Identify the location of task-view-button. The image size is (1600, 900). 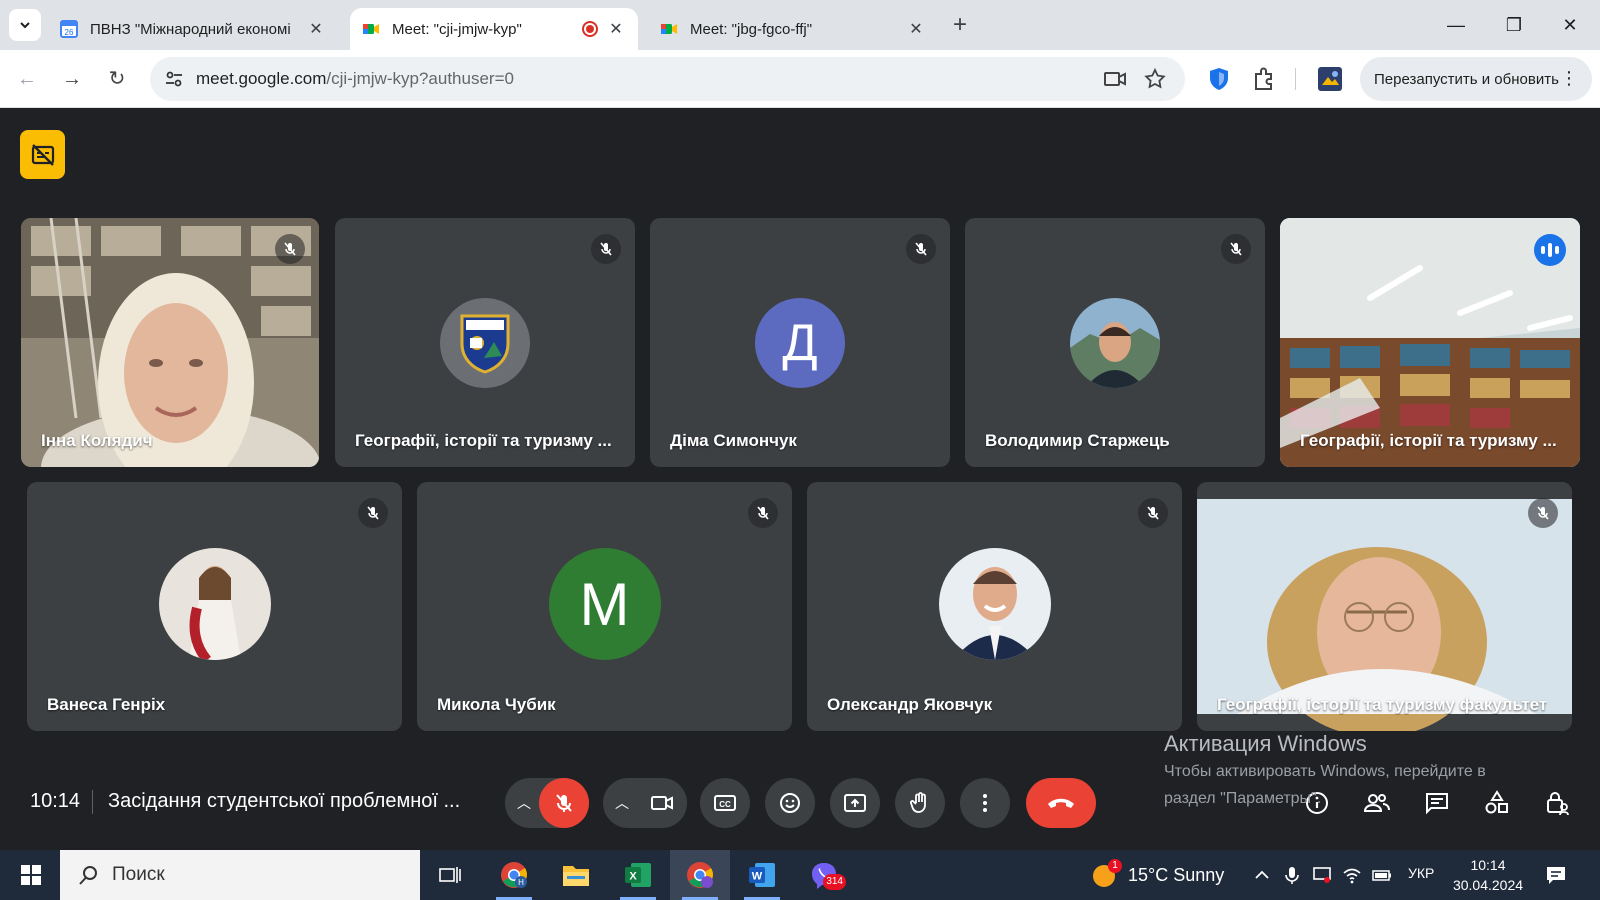
(450, 875).